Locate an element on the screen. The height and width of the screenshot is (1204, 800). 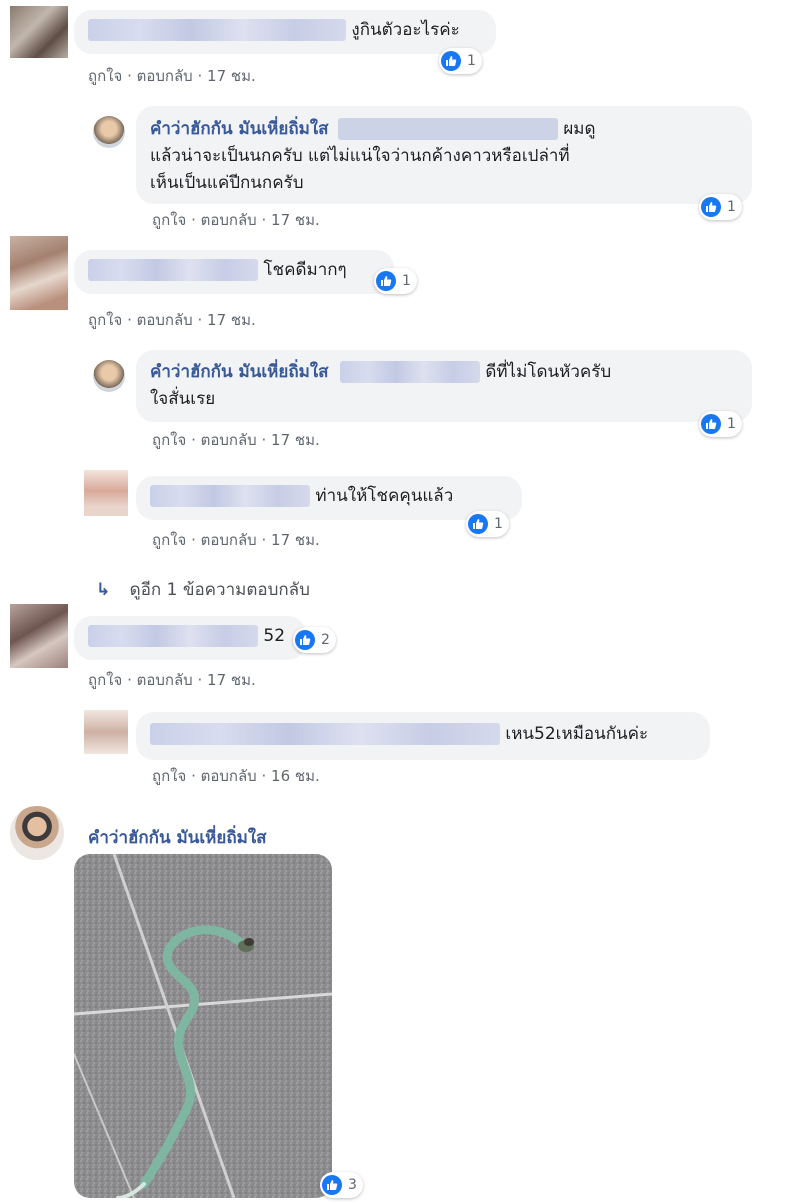
comment-text-line2: ใจสั่นเรย is located at coordinates (183, 399).